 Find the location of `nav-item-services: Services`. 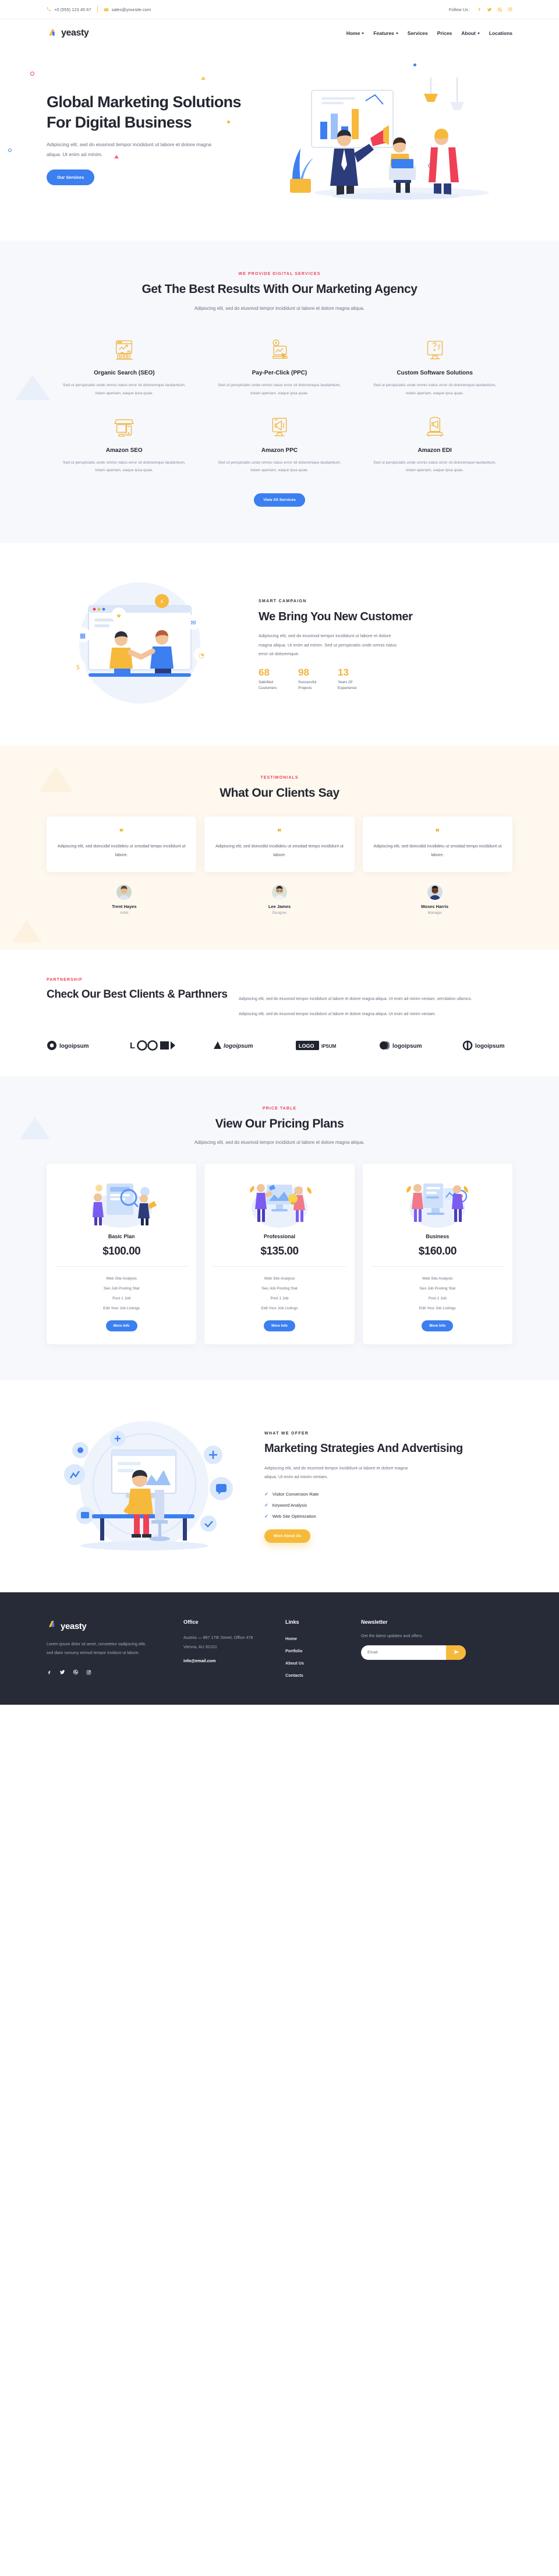

nav-item-services: Services is located at coordinates (418, 33).